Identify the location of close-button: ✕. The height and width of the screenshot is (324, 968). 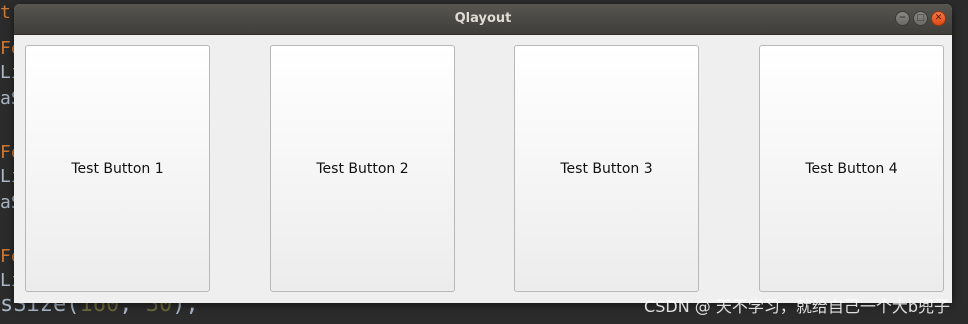
(938, 18).